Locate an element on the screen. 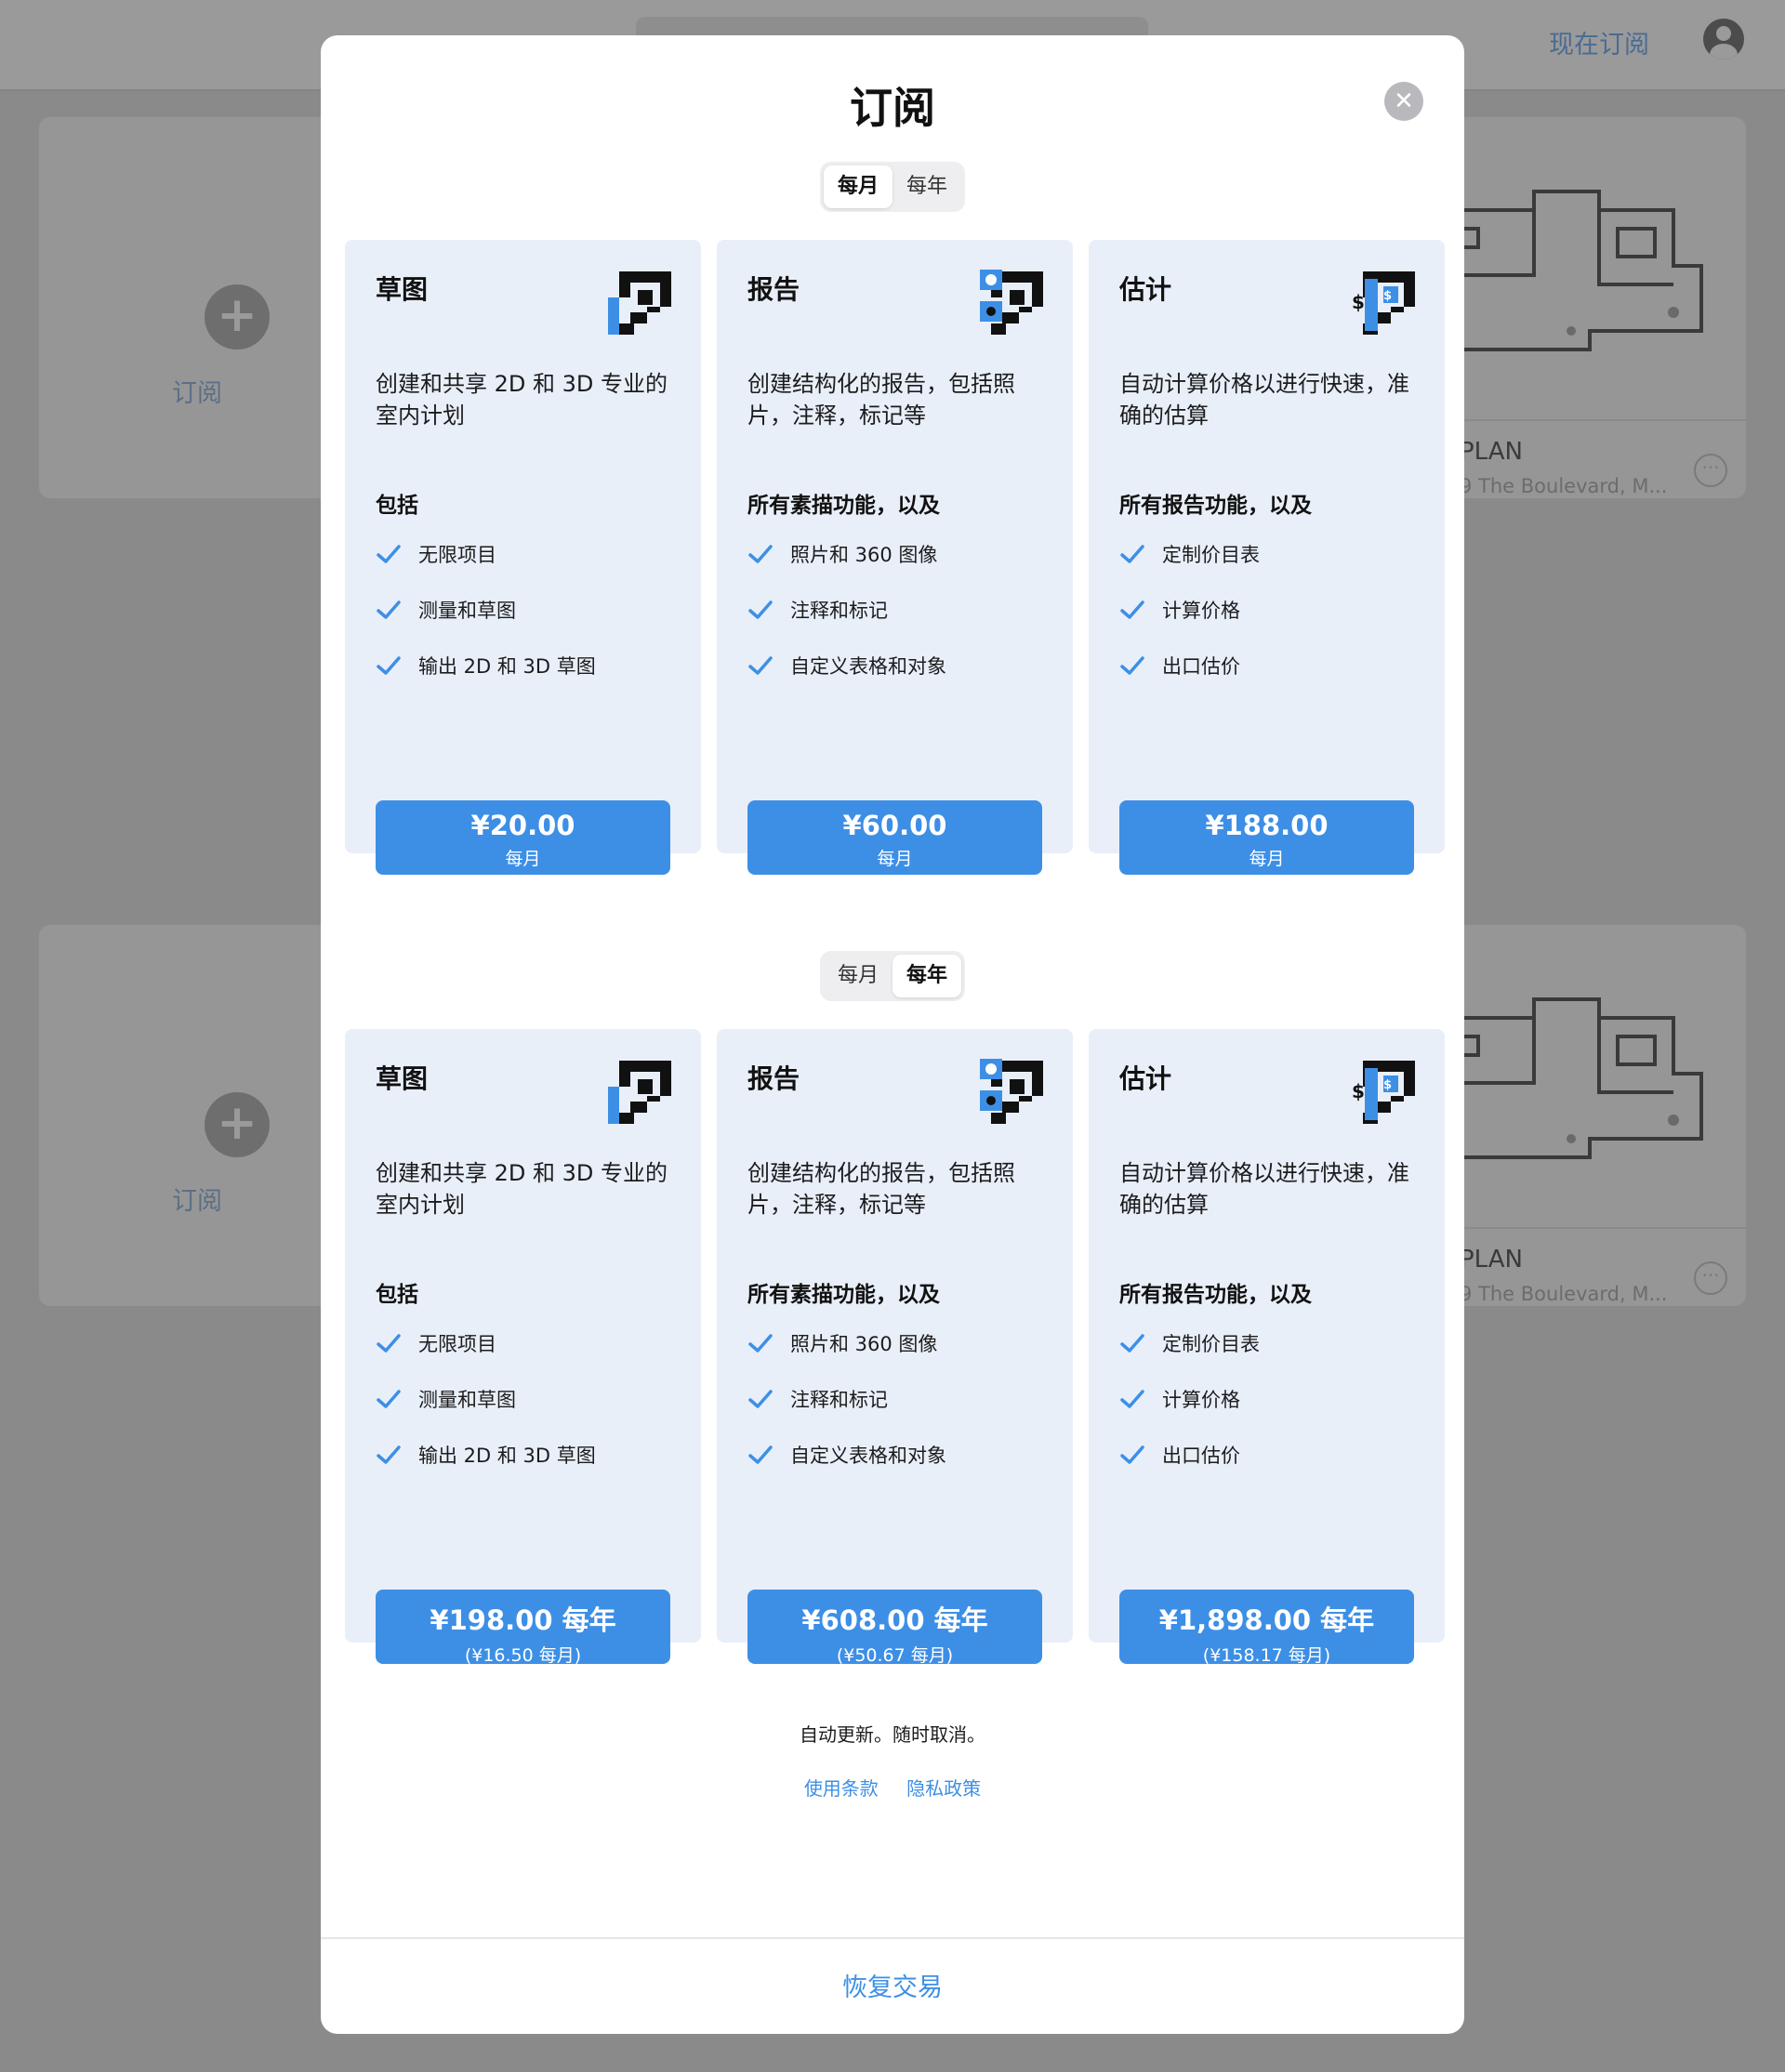 The height and width of the screenshot is (2072, 1785). price-label: ¥198.00 每年 is located at coordinates (523, 1620).